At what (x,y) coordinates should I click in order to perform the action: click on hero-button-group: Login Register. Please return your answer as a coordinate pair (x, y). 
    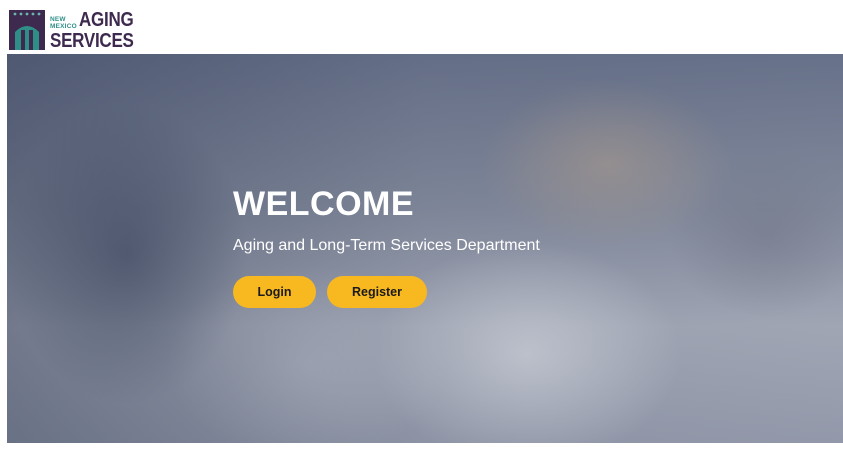
    Looking at the image, I should click on (386, 292).